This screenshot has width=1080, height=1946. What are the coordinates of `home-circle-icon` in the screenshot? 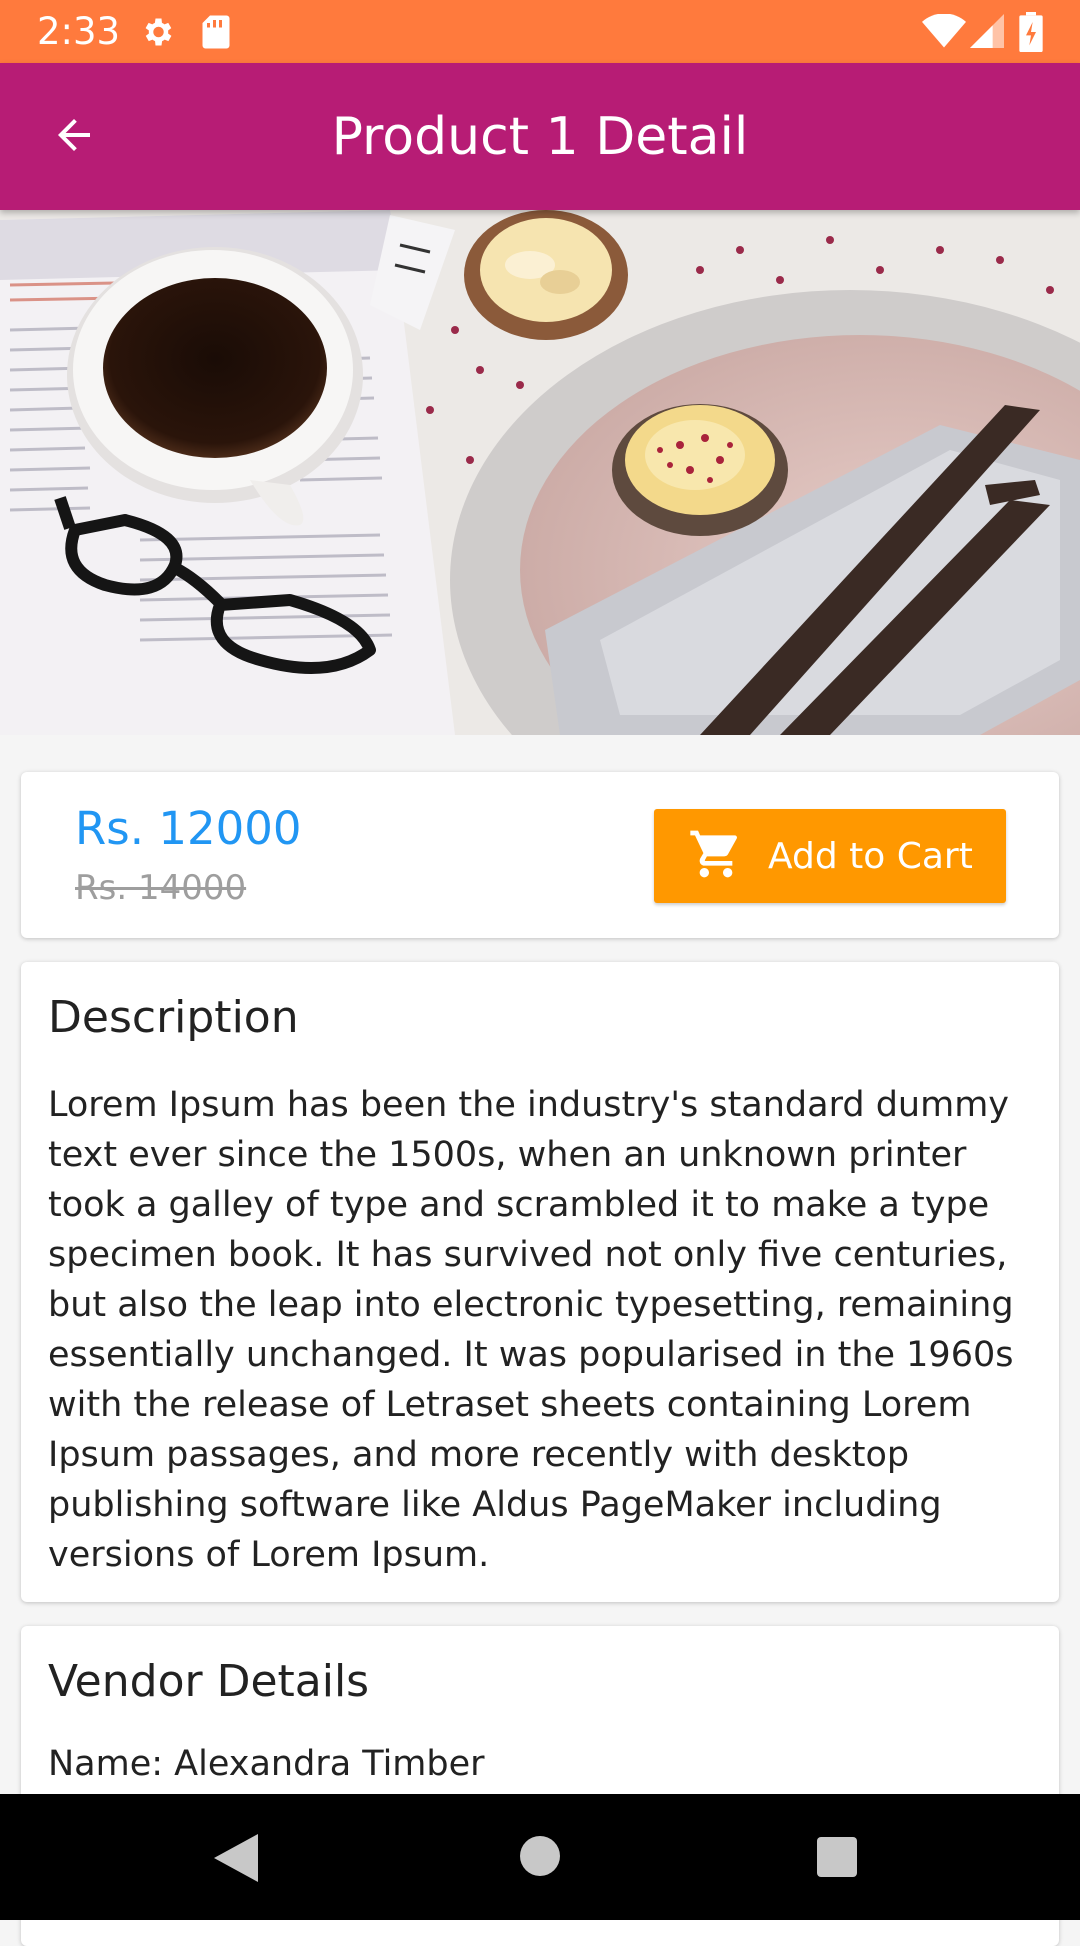 It's located at (540, 1858).